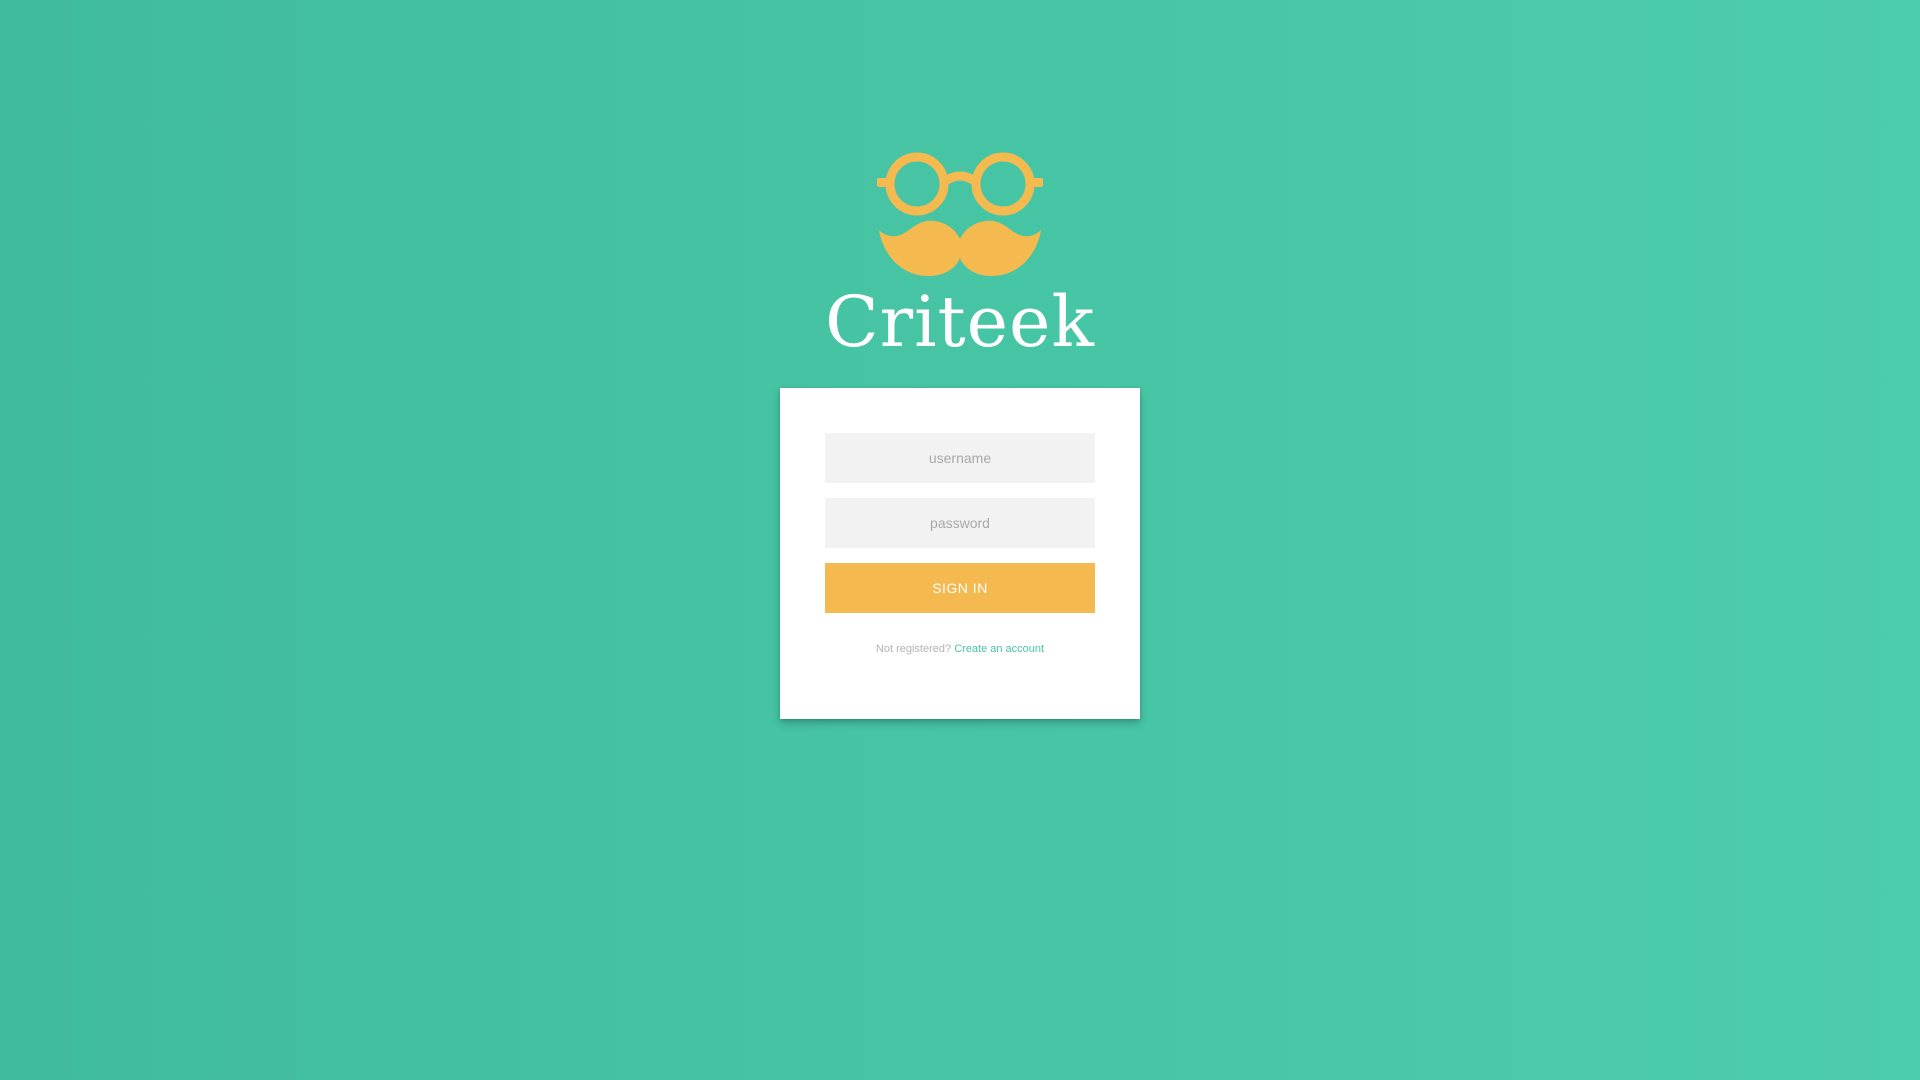 This screenshot has width=1920, height=1080. I want to click on glasses-mustache-icon, so click(960, 214).